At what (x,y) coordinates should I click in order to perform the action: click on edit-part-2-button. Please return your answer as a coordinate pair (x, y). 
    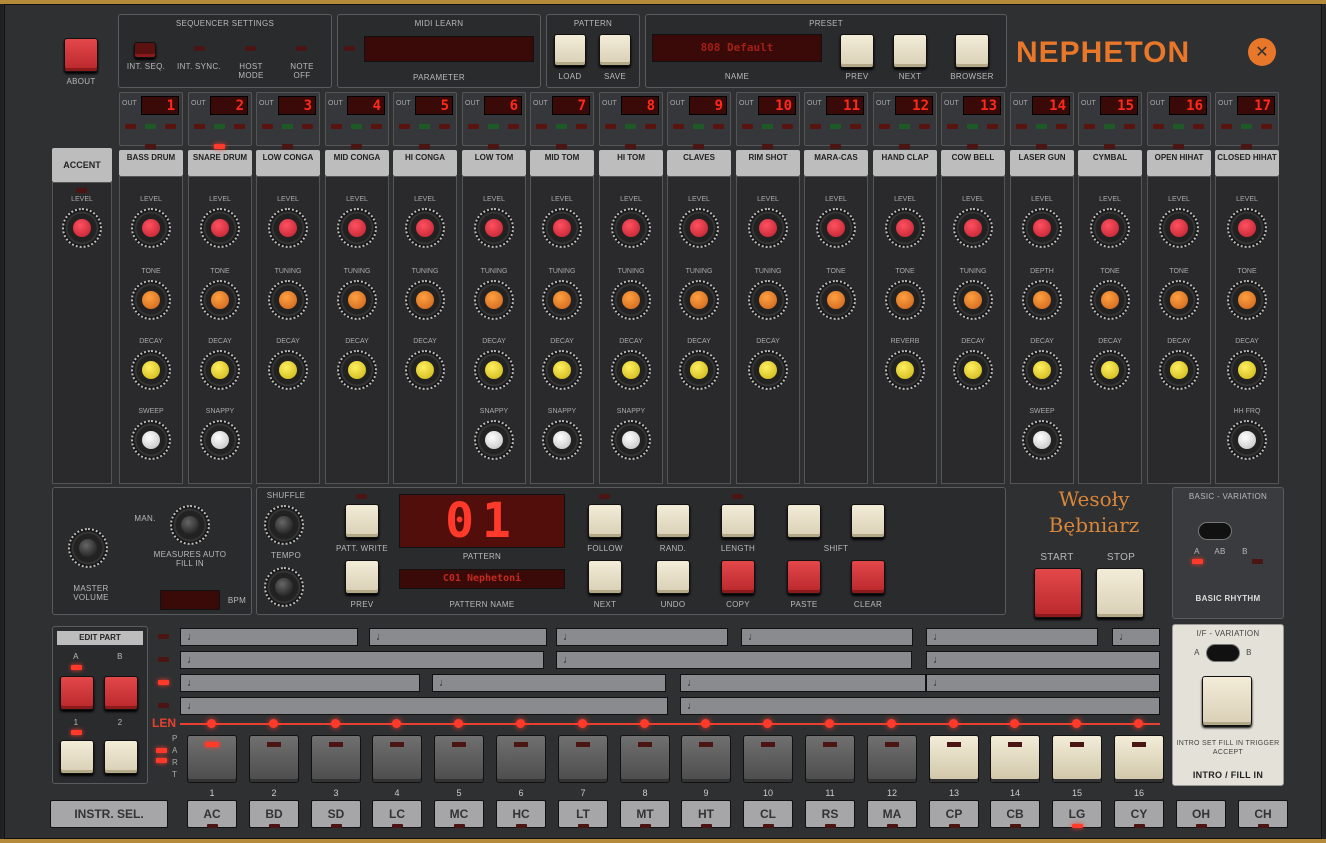
    Looking at the image, I should click on (121, 757).